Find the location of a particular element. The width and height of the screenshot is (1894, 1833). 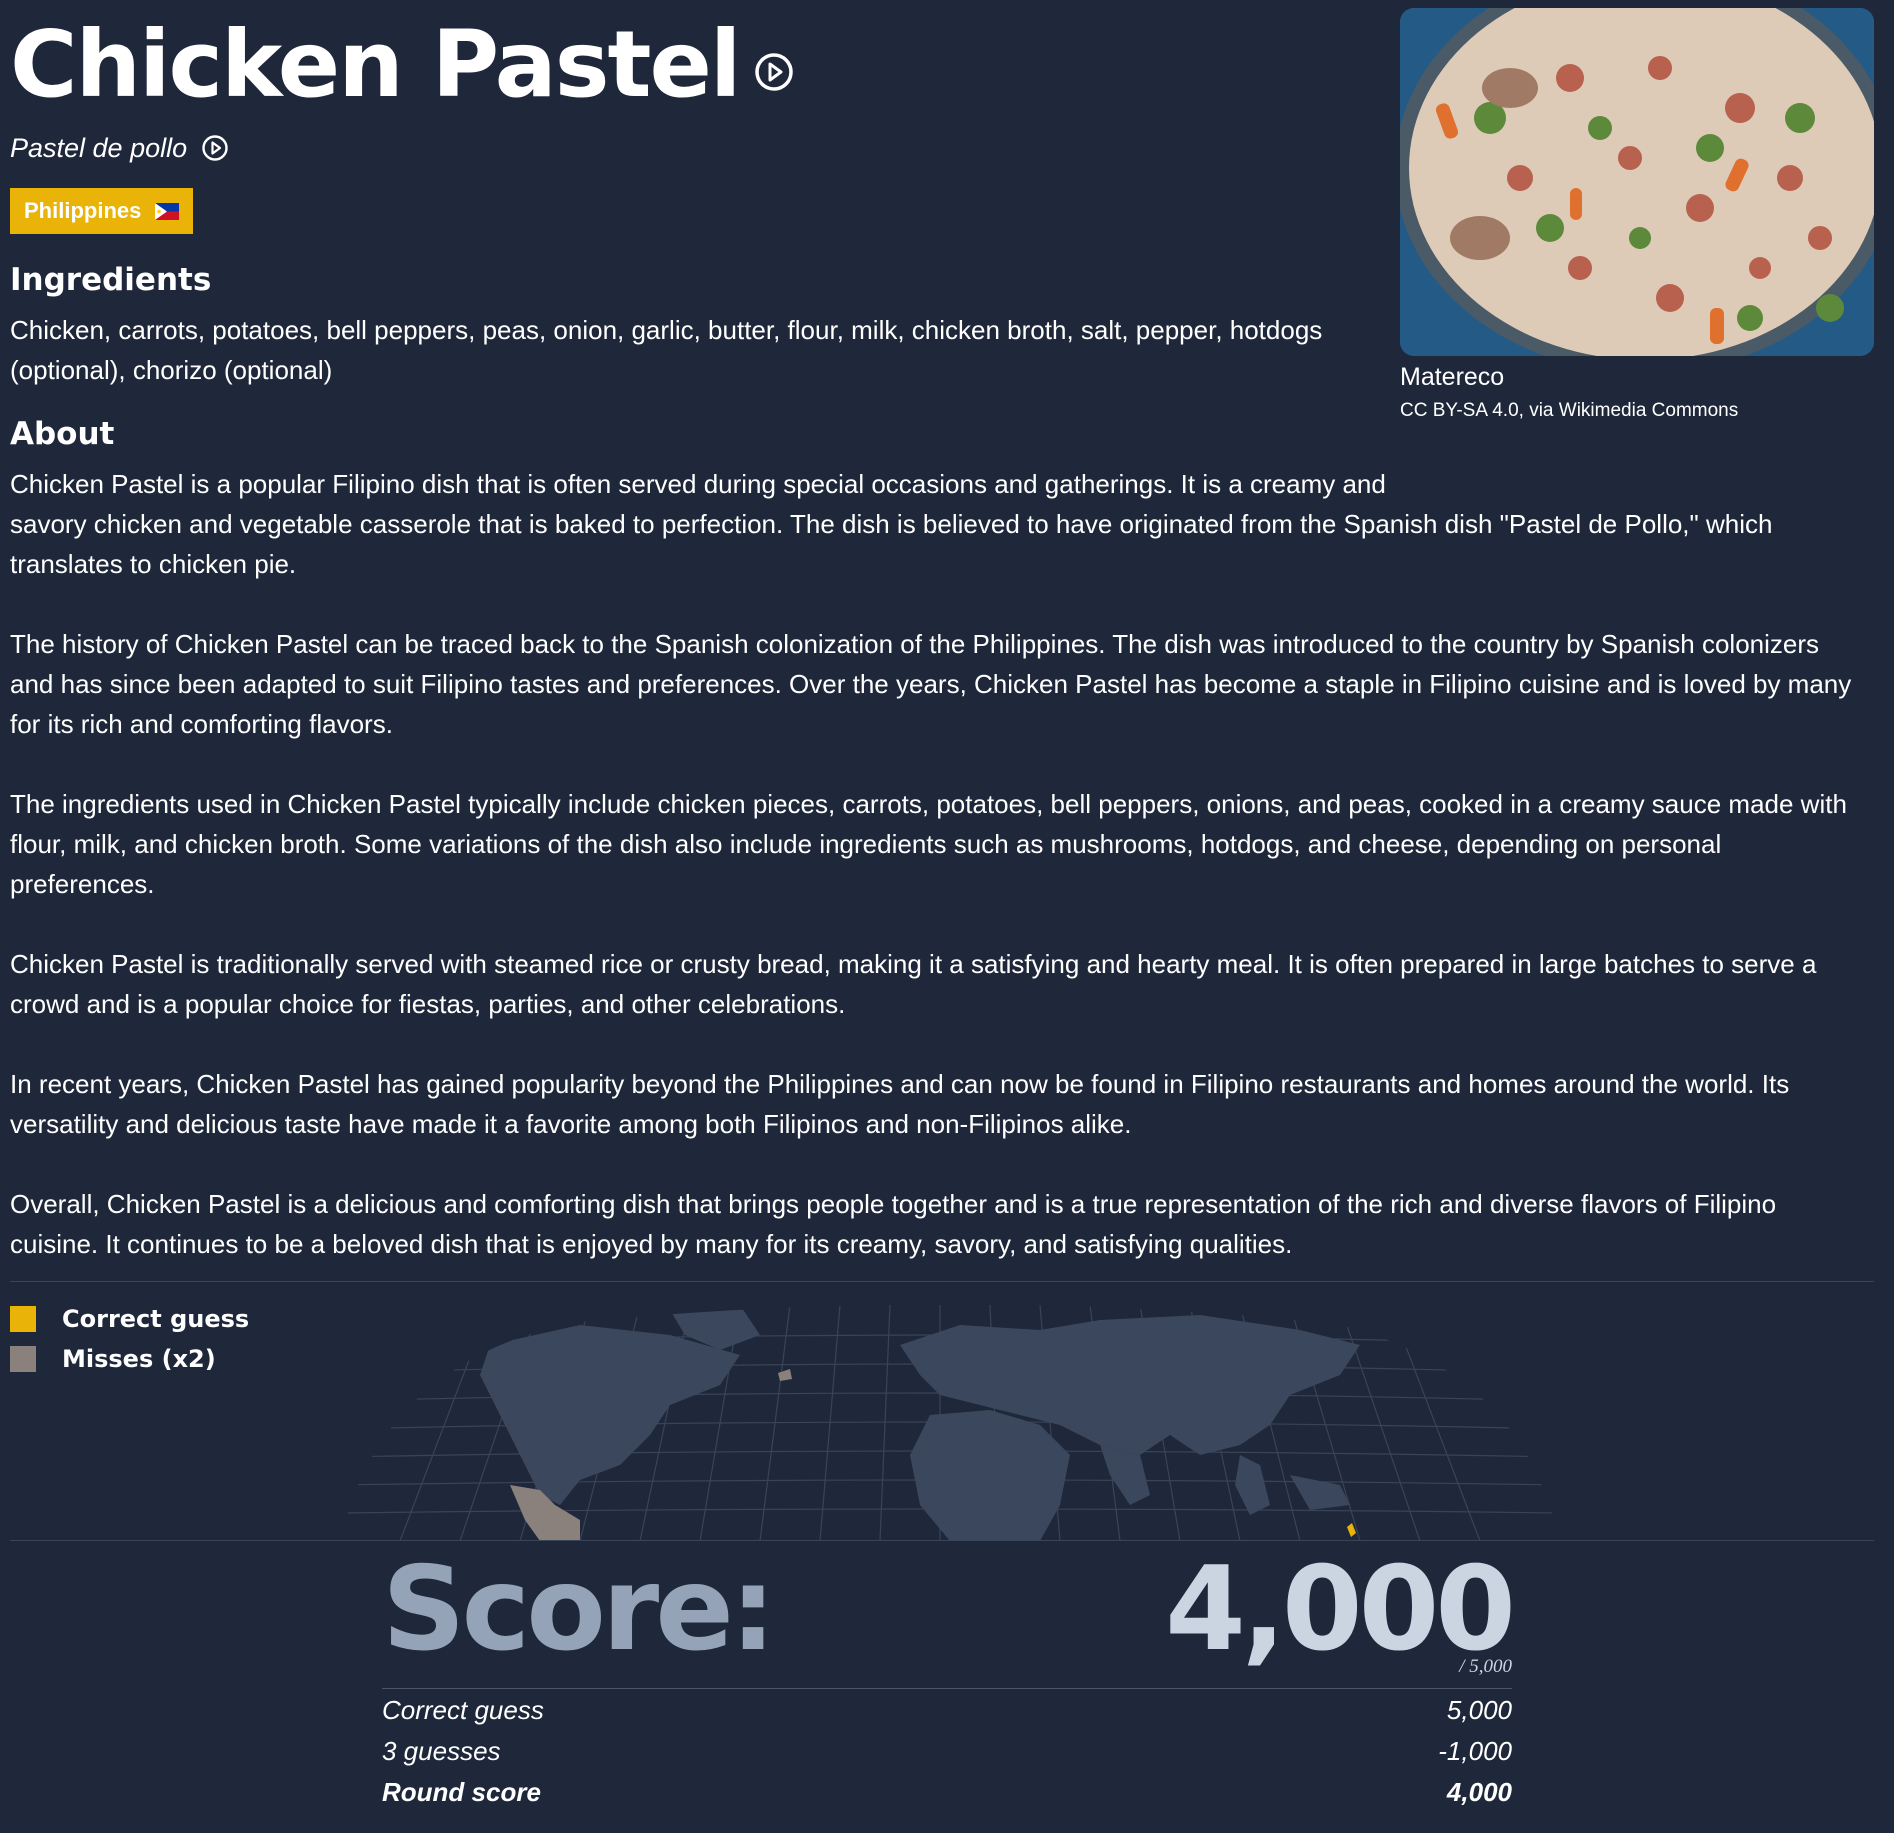

subtitle-row: Pastel de pollo is located at coordinates (119, 148).